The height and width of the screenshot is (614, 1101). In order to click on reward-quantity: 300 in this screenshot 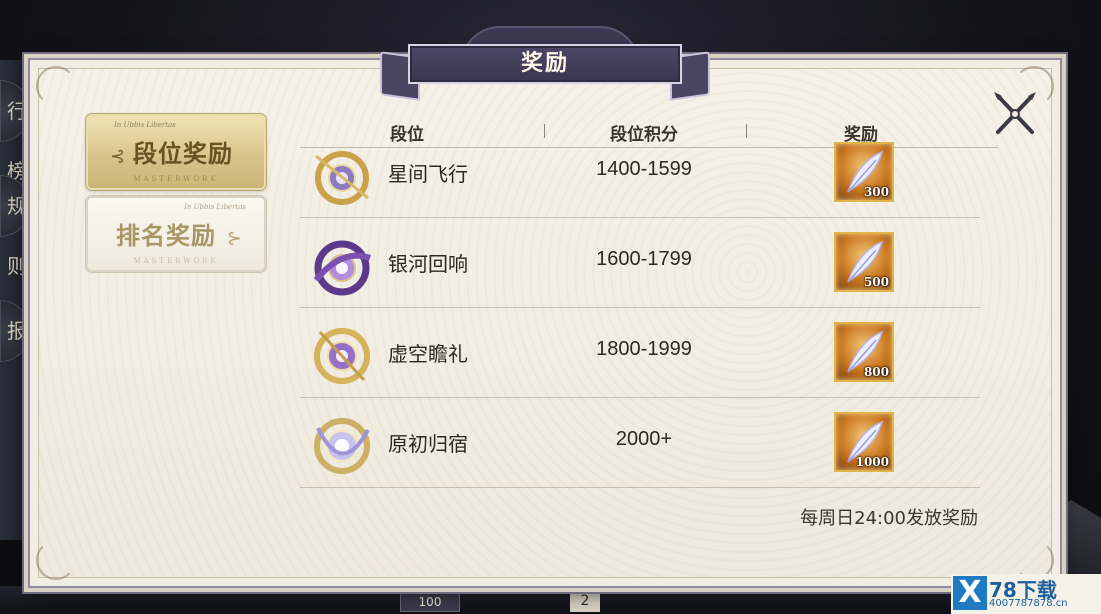, I will do `click(876, 192)`.